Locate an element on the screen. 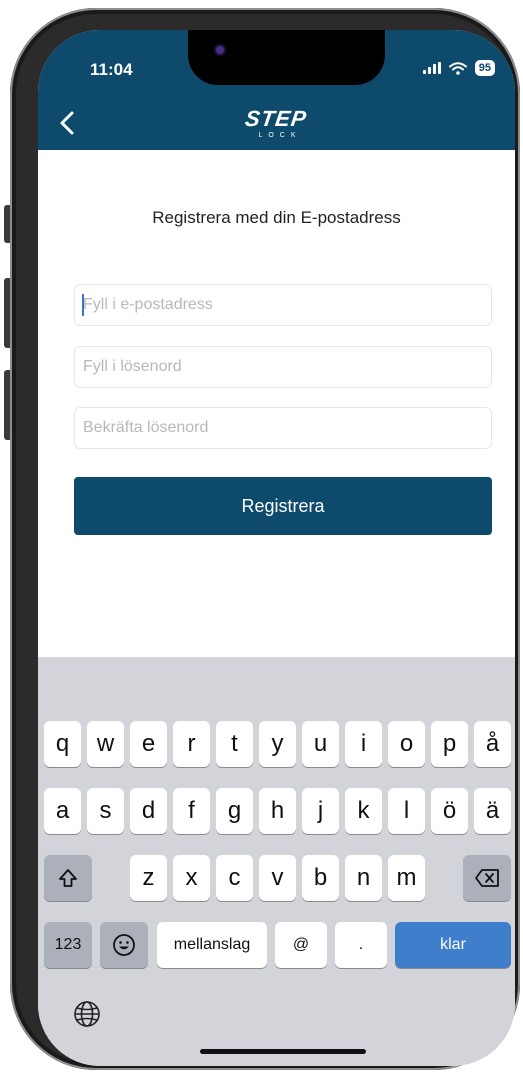 This screenshot has height=1075, width=523. key-j: j is located at coordinates (320, 811).